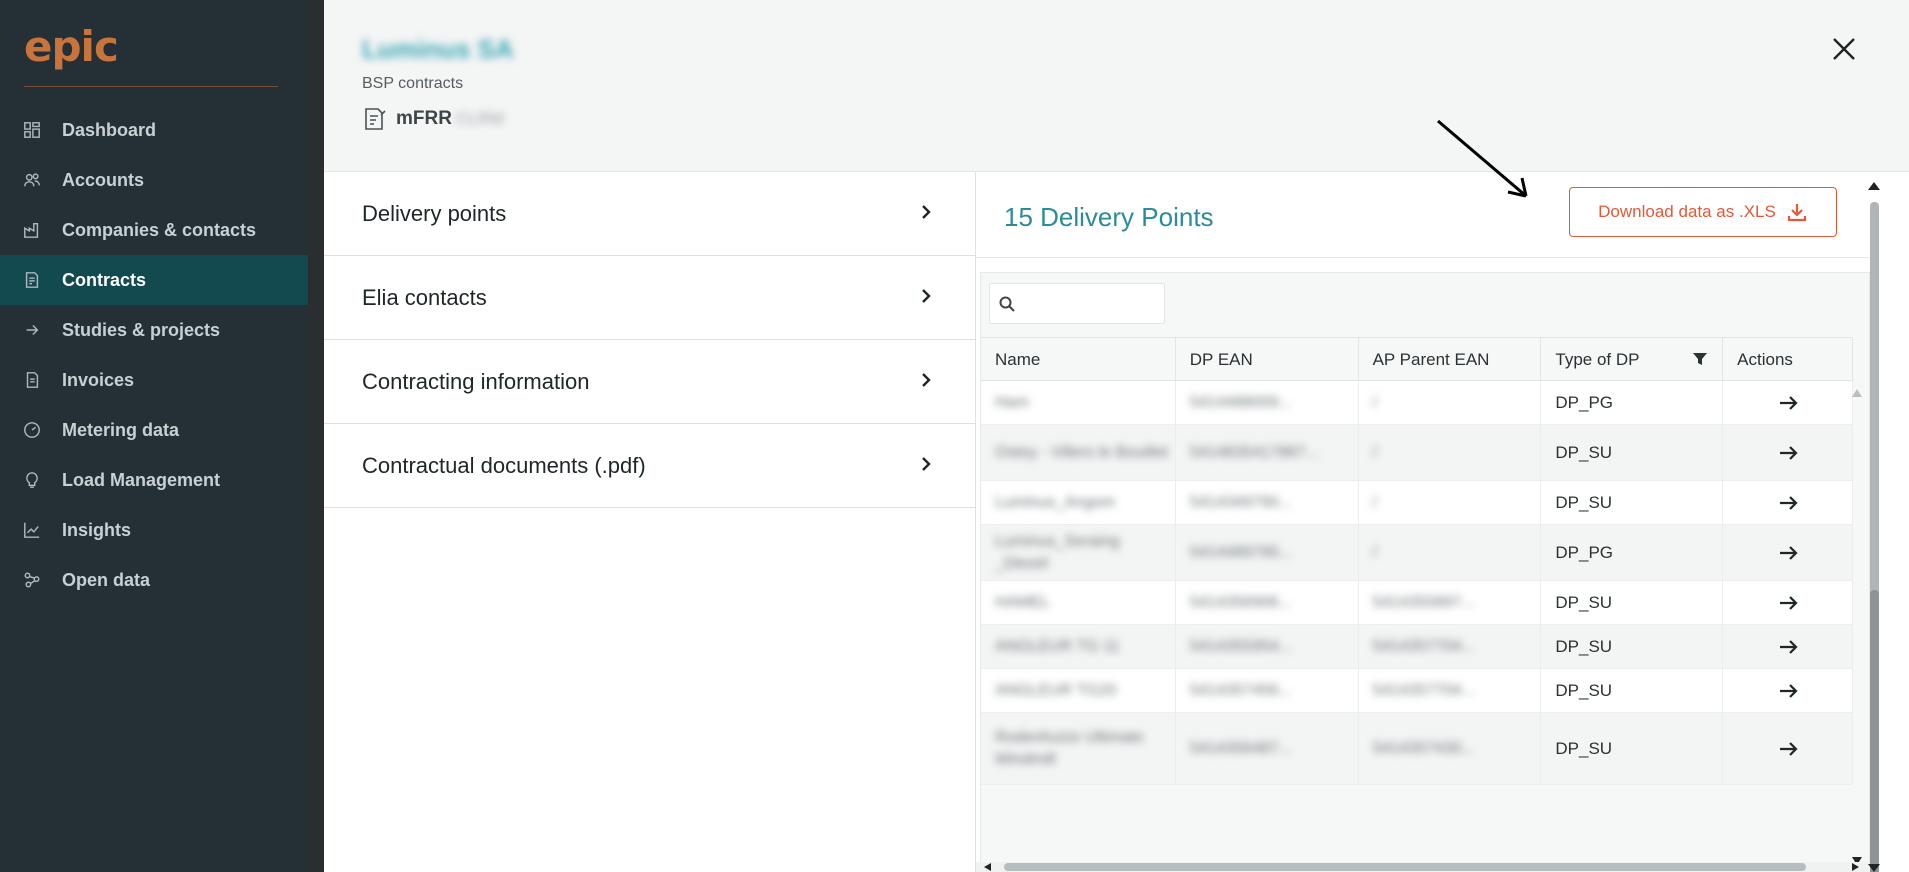  Describe the element at coordinates (1078, 602) in the screenshot. I see `cell-name: HAMEL` at that location.